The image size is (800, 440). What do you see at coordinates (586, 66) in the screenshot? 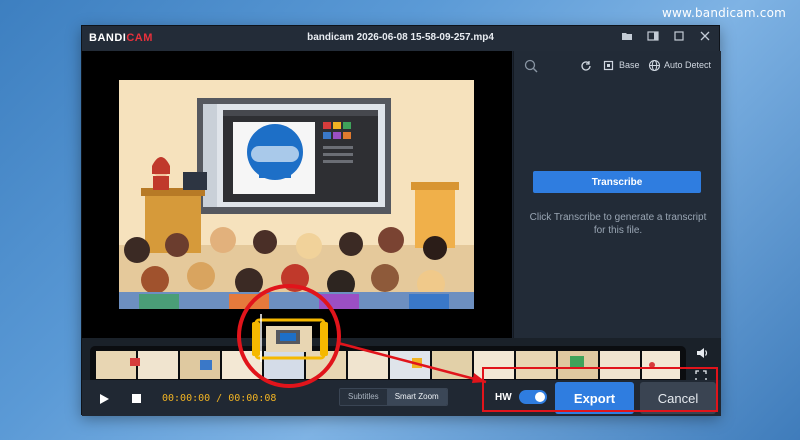
I see `refresh-icon` at bounding box center [586, 66].